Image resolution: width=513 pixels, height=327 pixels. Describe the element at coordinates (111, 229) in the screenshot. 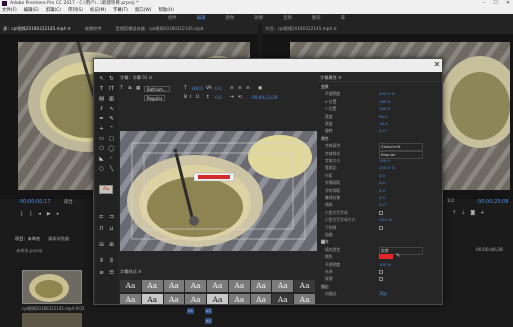

I see `align-bottom-icon: ⊔` at that location.